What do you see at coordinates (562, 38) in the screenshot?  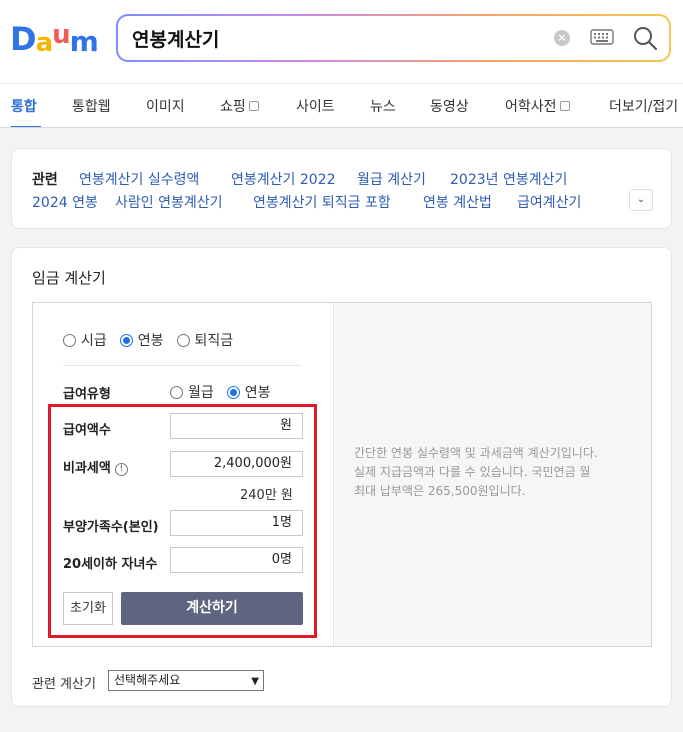 I see `clear-icon: ×` at bounding box center [562, 38].